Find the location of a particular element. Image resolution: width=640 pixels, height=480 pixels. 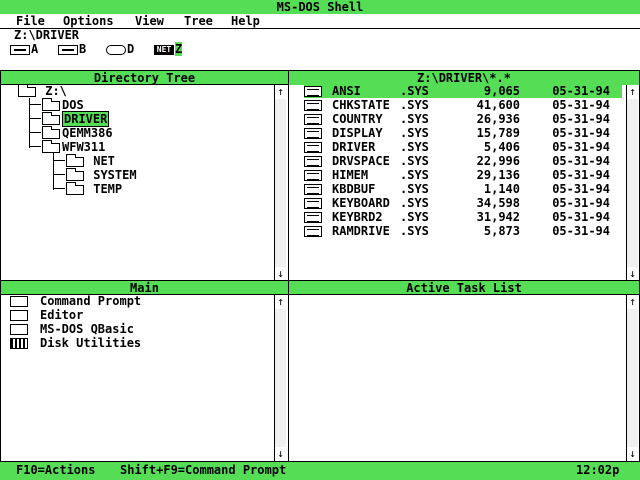

status-command-prompt: Shift+F9=Command Prompt is located at coordinates (203, 470).